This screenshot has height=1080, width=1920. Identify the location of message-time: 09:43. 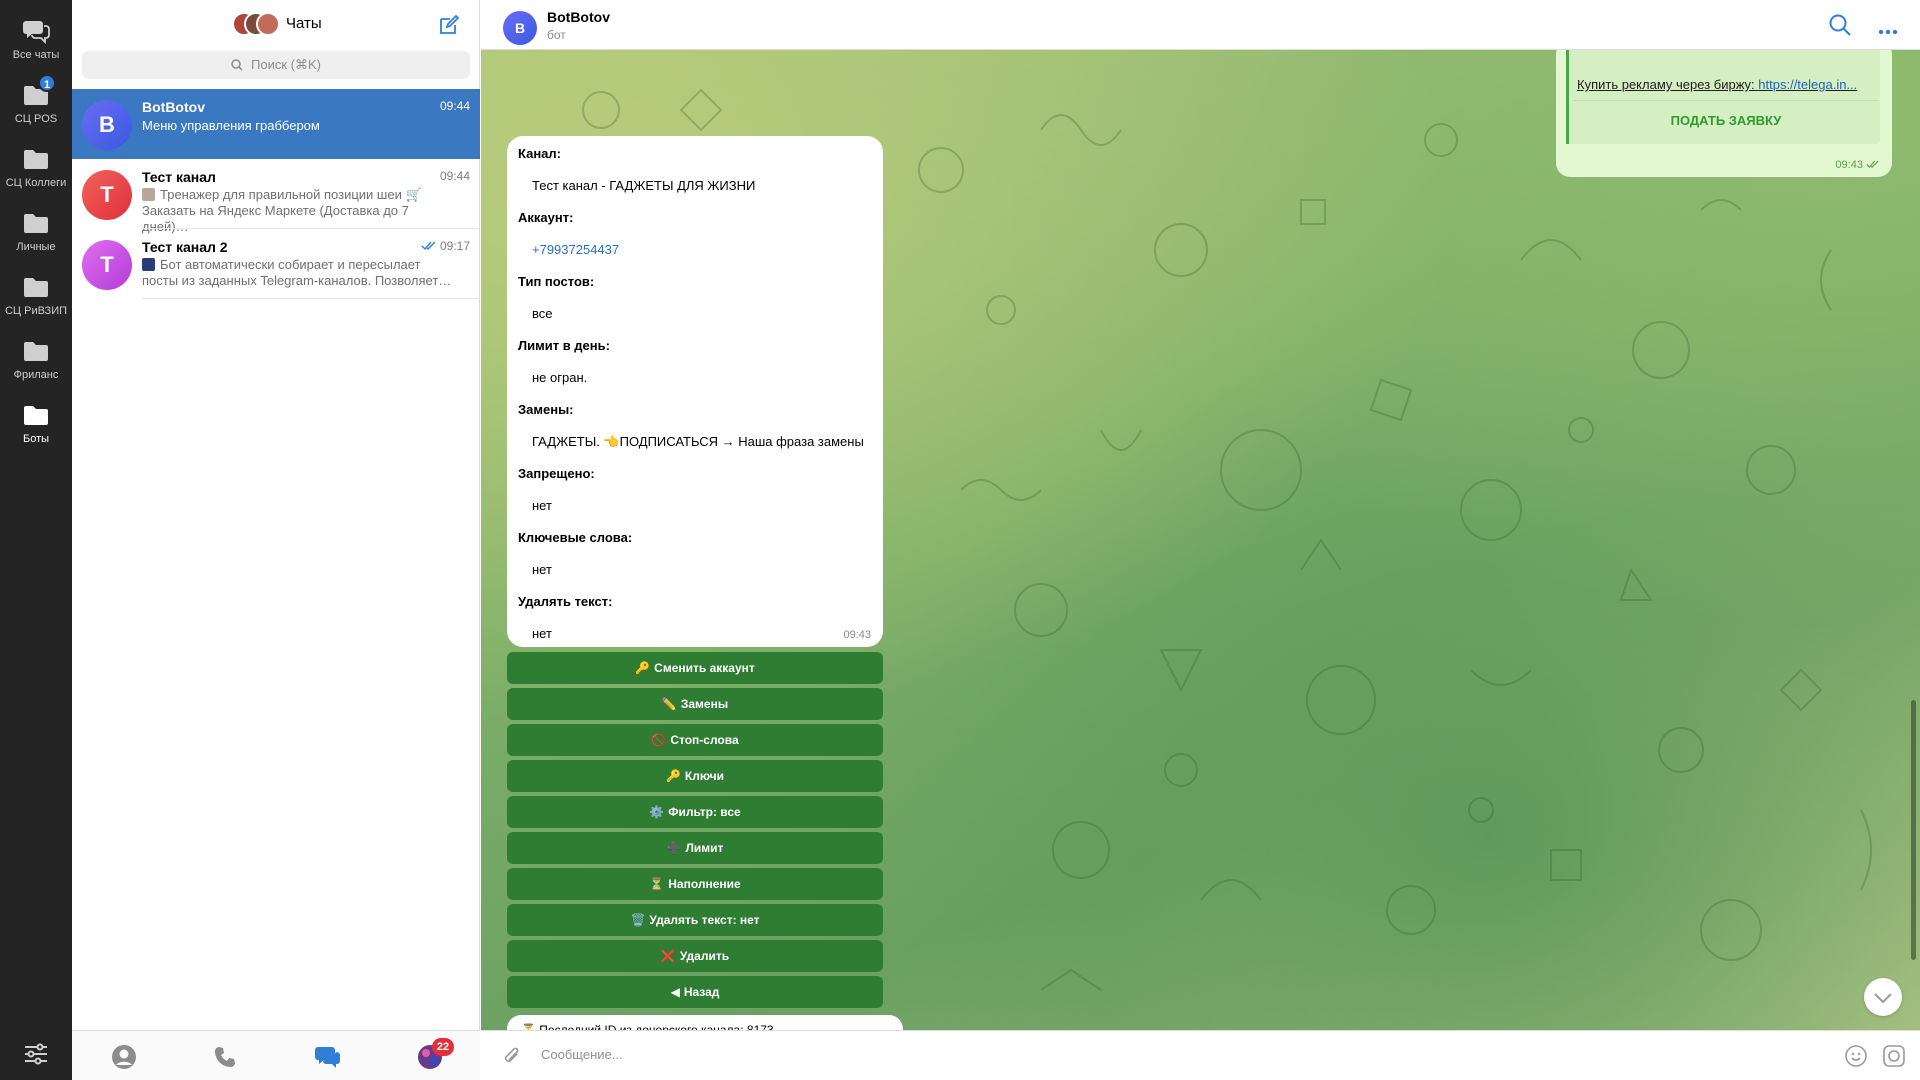
(1857, 165).